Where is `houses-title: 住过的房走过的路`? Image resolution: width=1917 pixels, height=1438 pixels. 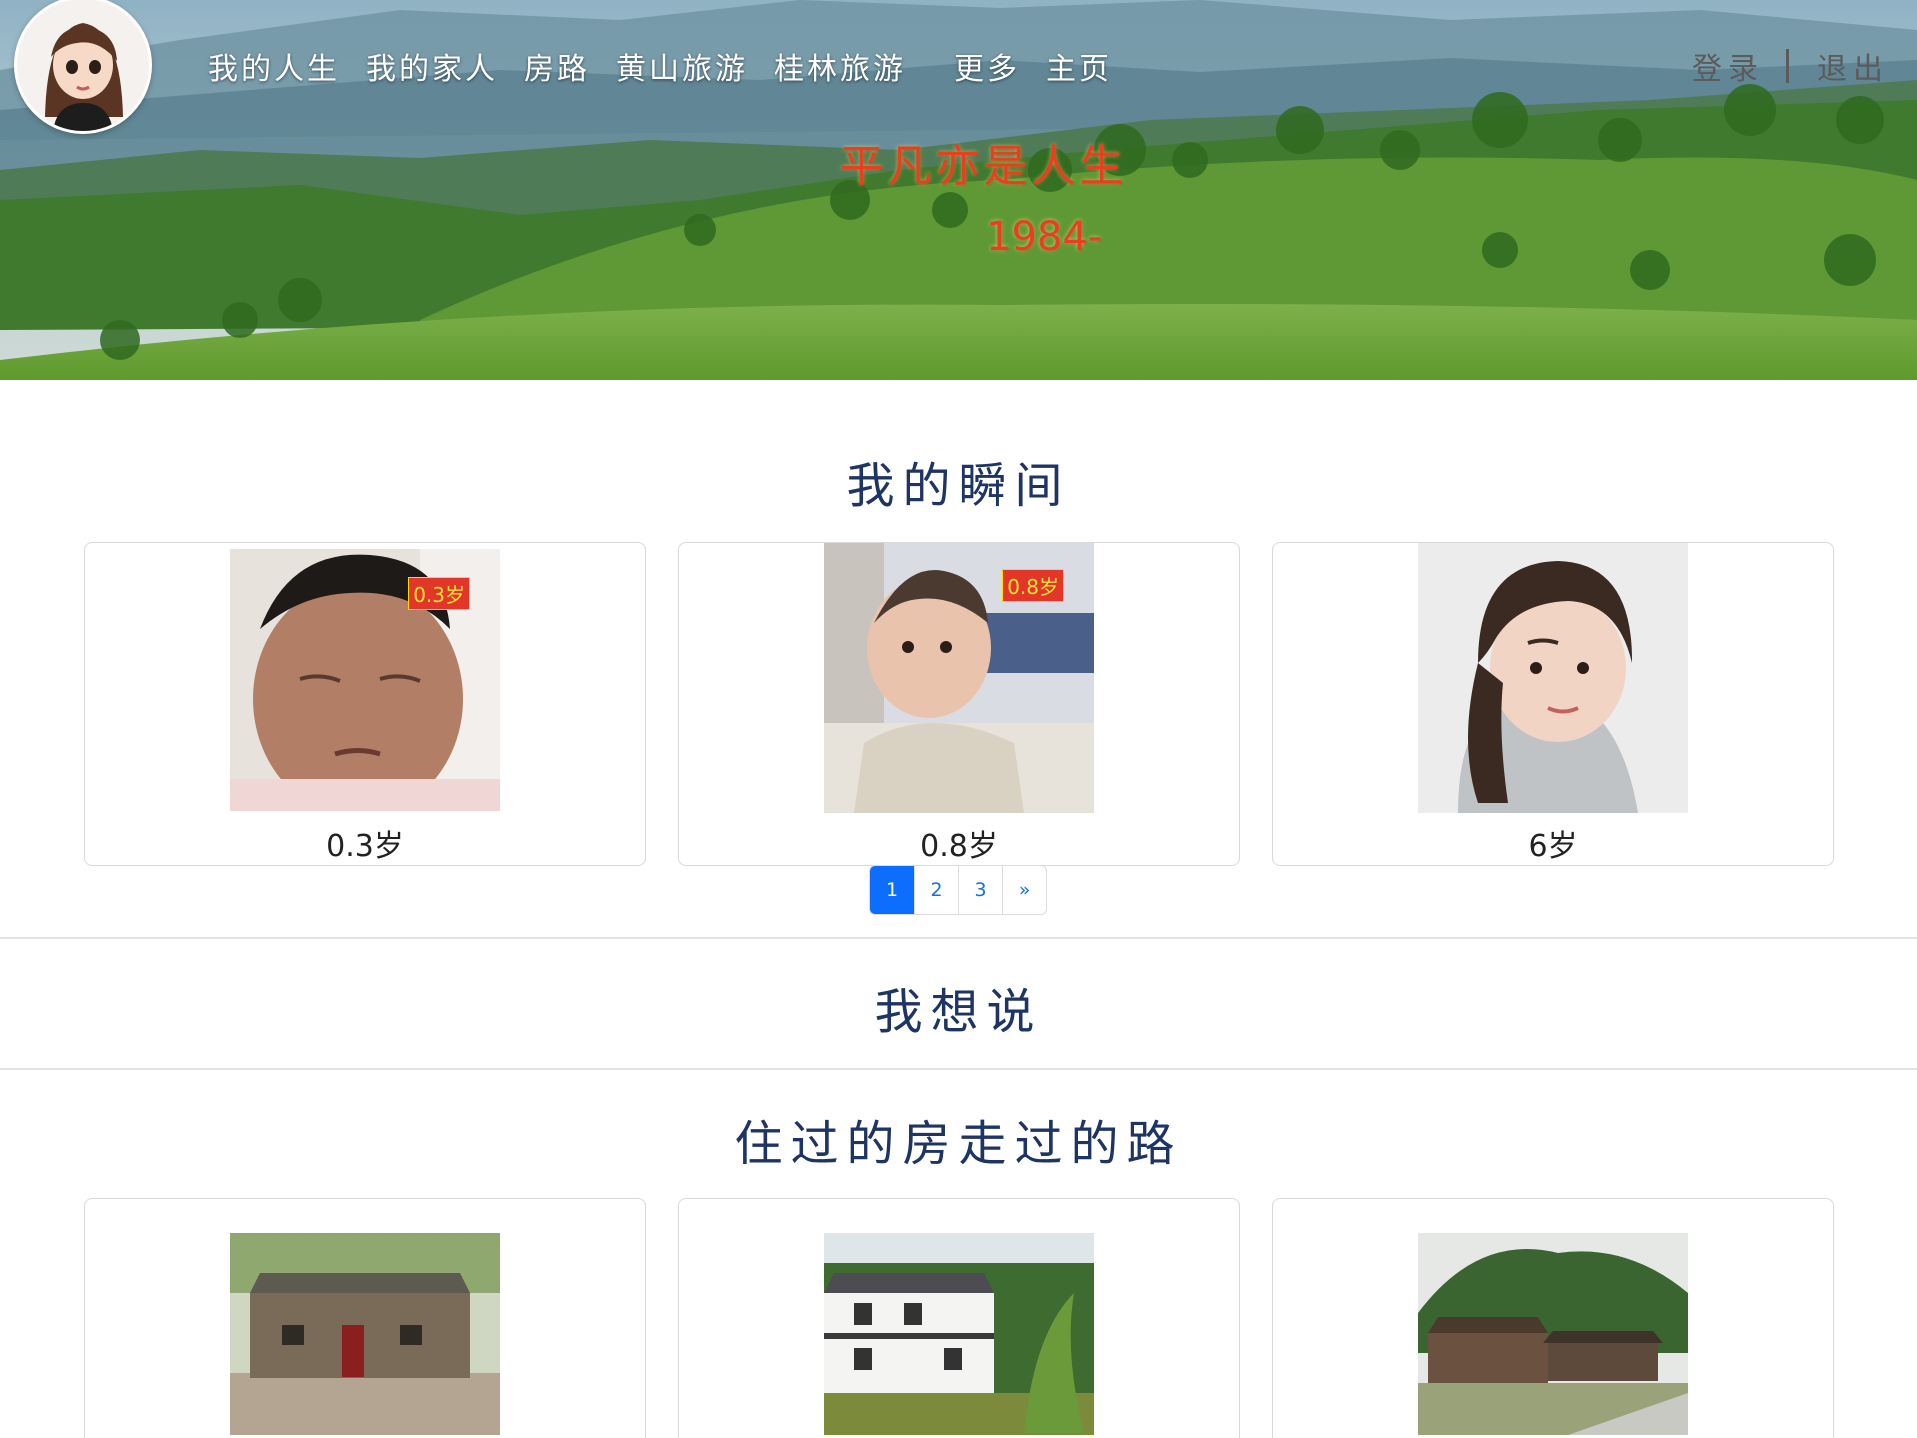 houses-title: 住过的房走过的路 is located at coordinates (958, 1144).